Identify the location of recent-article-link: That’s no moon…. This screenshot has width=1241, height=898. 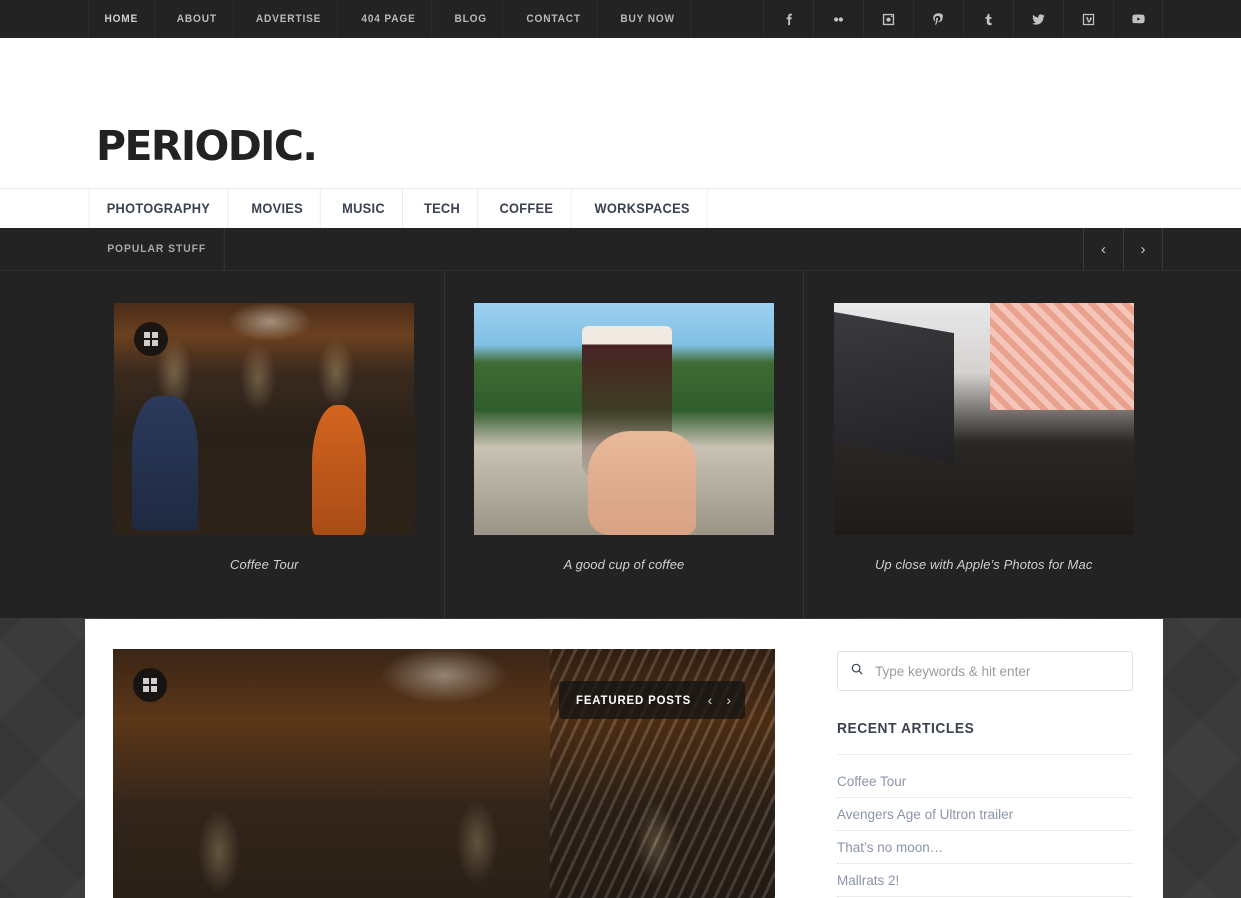
(890, 847).